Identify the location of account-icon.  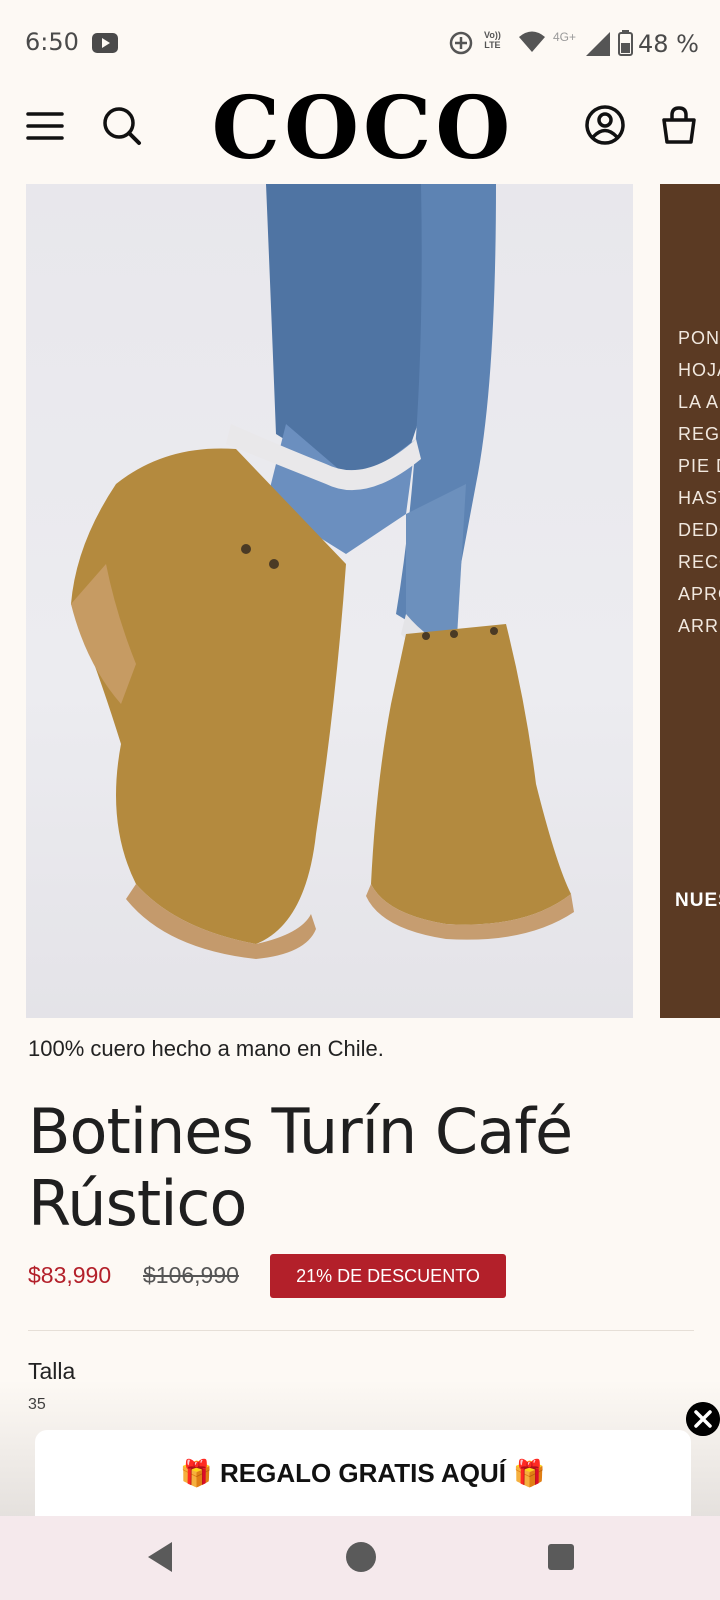
(605, 125).